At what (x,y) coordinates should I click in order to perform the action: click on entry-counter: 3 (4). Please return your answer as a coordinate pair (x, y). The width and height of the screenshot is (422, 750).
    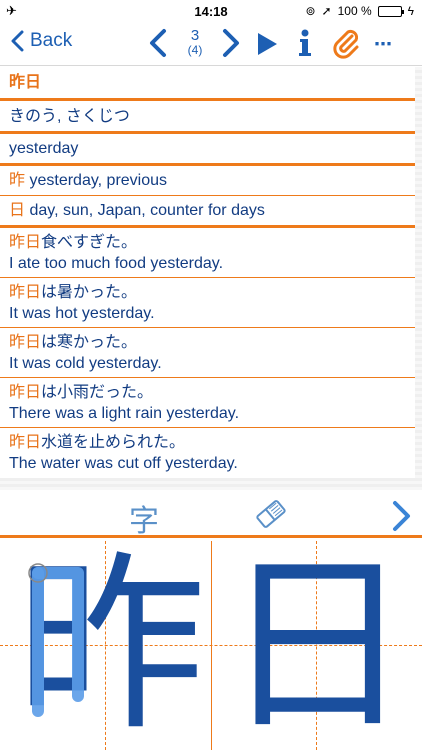
    Looking at the image, I should click on (195, 43).